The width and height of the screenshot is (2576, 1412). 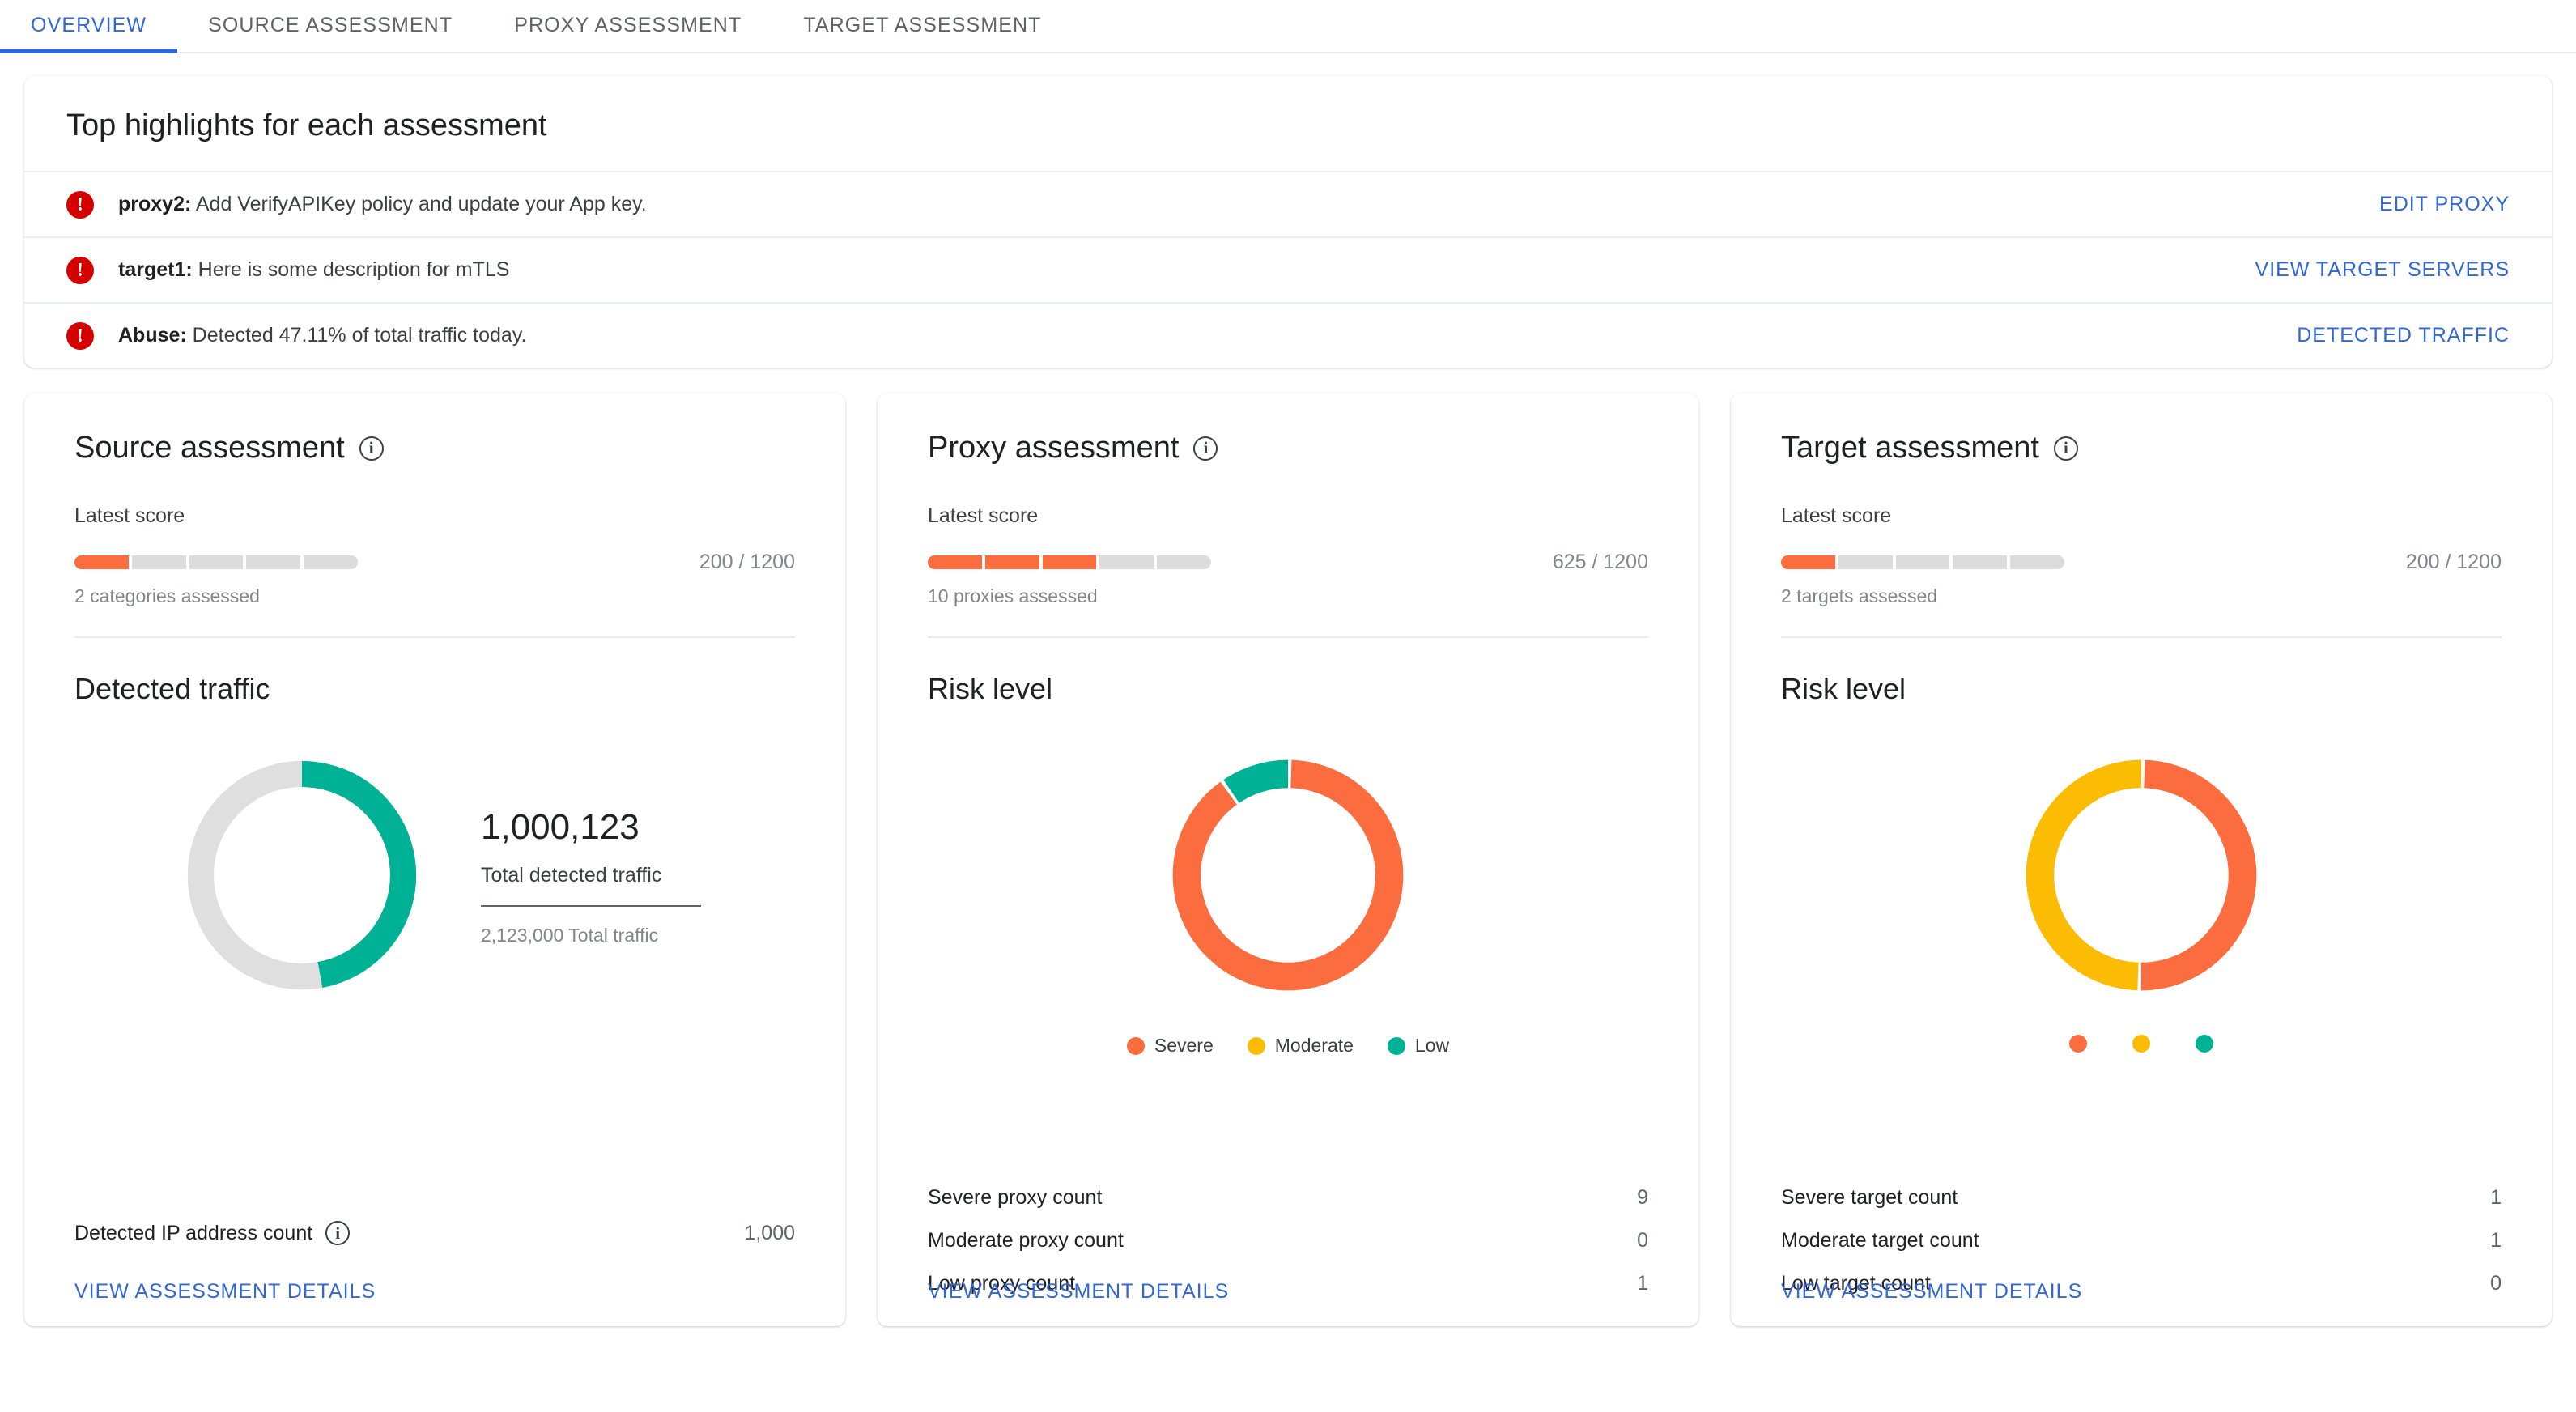 What do you see at coordinates (172, 688) in the screenshot?
I see `detected-traffic-title: Detected traffic` at bounding box center [172, 688].